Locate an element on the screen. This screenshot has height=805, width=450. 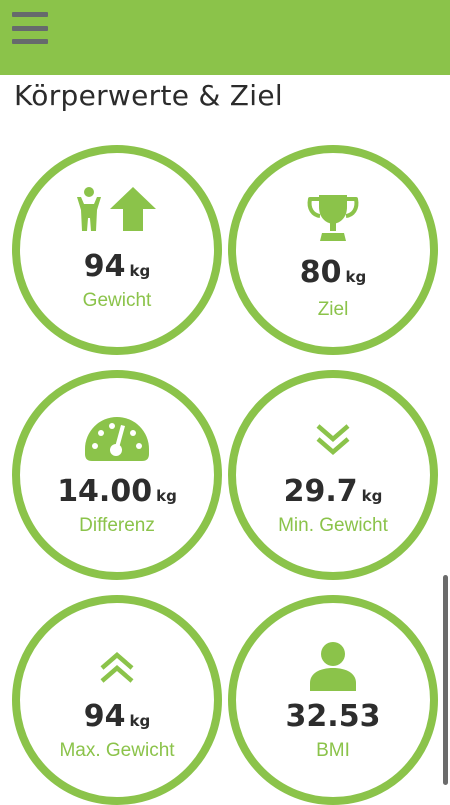
min-weight-card: 29.7 kg Min. Gewicht is located at coordinates (333, 475).